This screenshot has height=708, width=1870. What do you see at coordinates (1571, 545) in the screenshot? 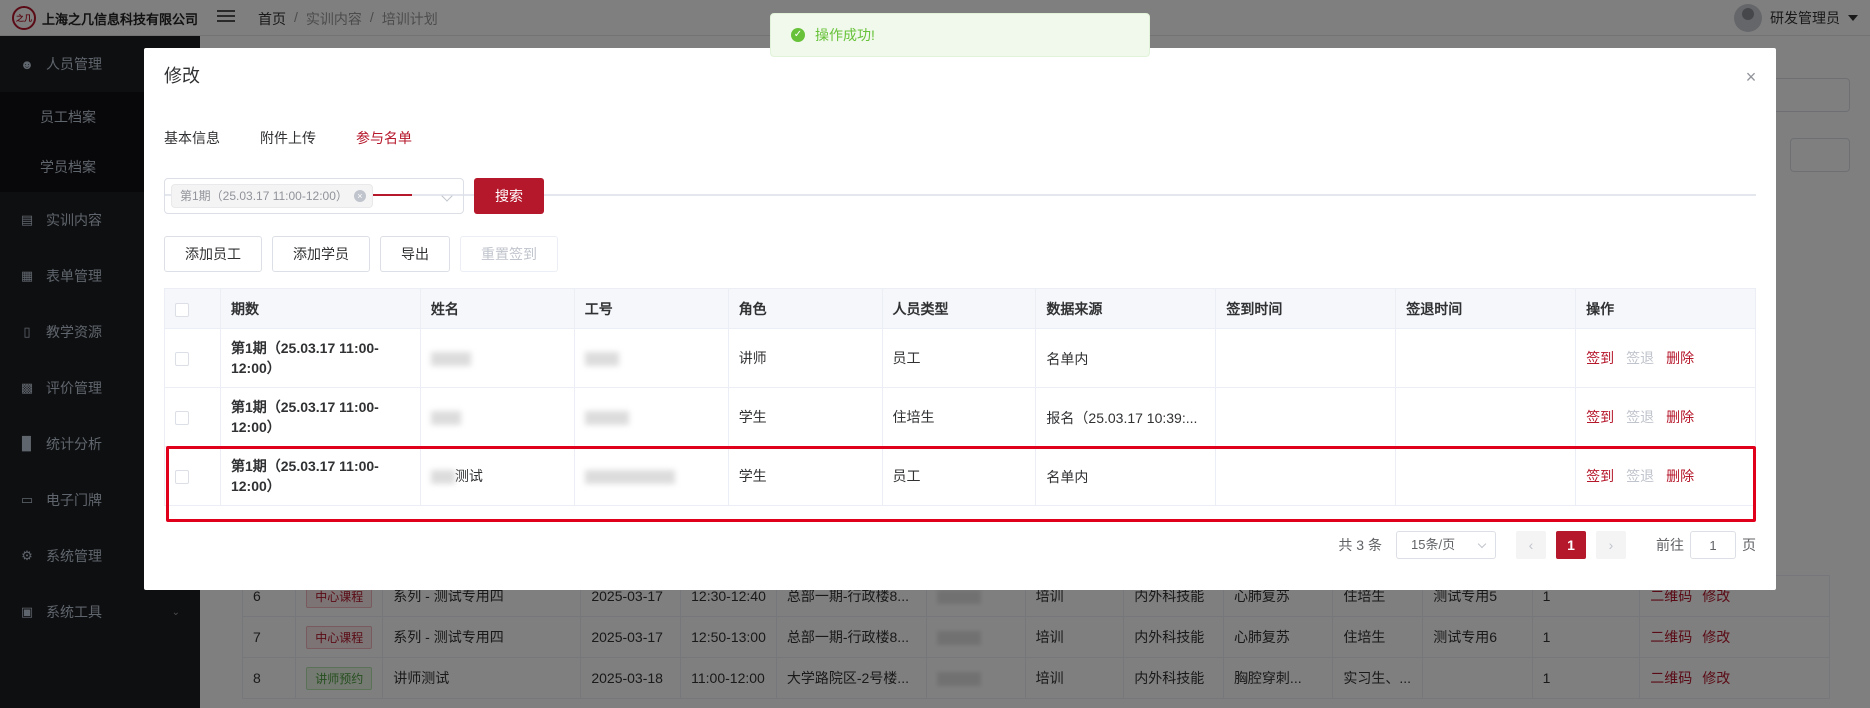
I see `page-number-current: 1` at bounding box center [1571, 545].